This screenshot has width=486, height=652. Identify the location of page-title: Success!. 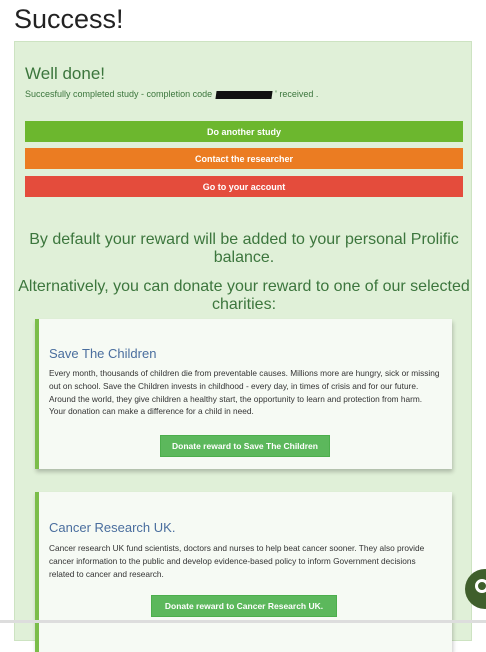
(69, 19).